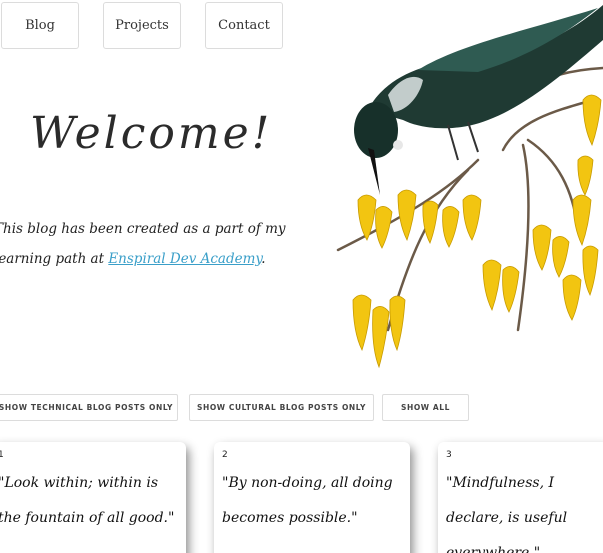 This screenshot has width=603, height=553. I want to click on intro-end: ., so click(263, 259).